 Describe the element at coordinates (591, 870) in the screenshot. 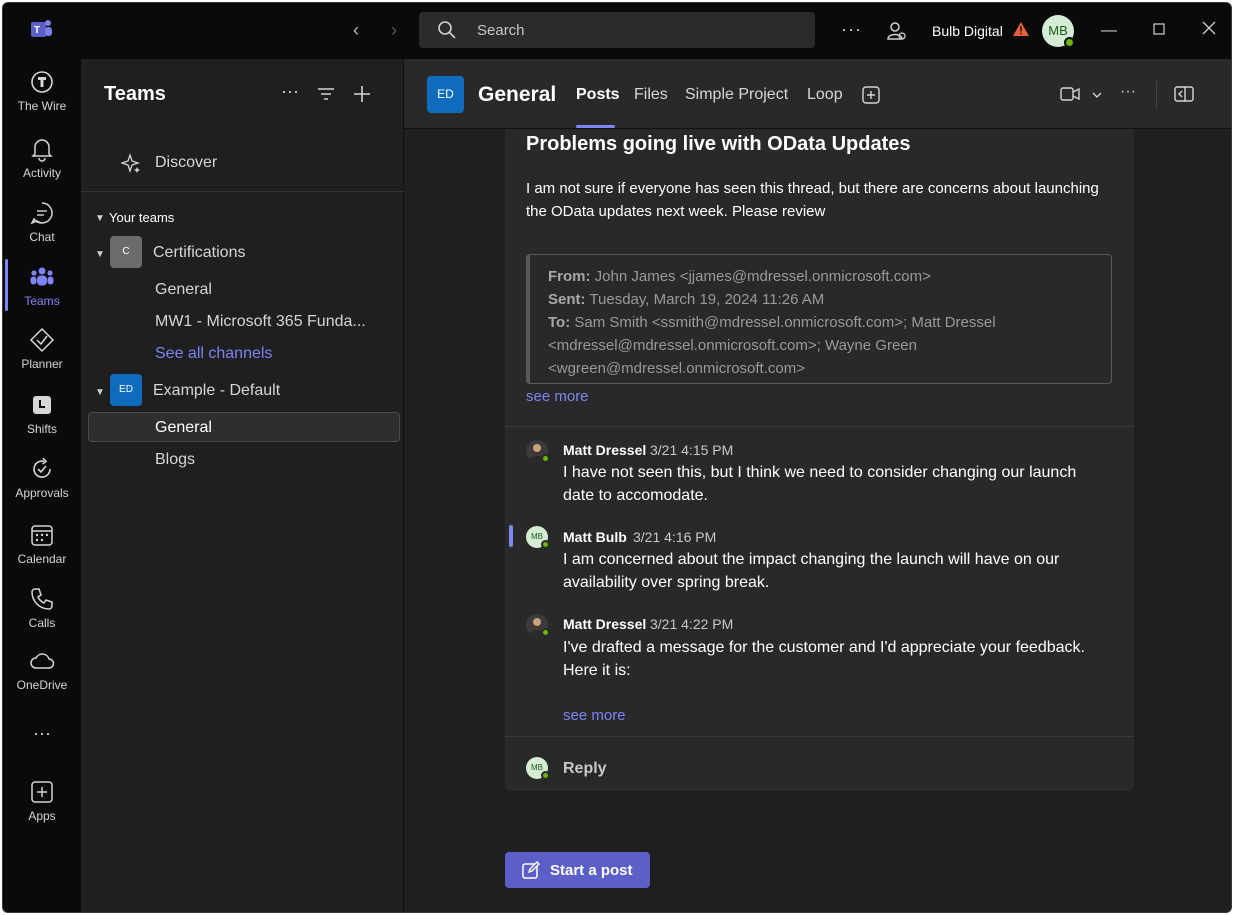

I see `start-post-label: Start a post` at that location.